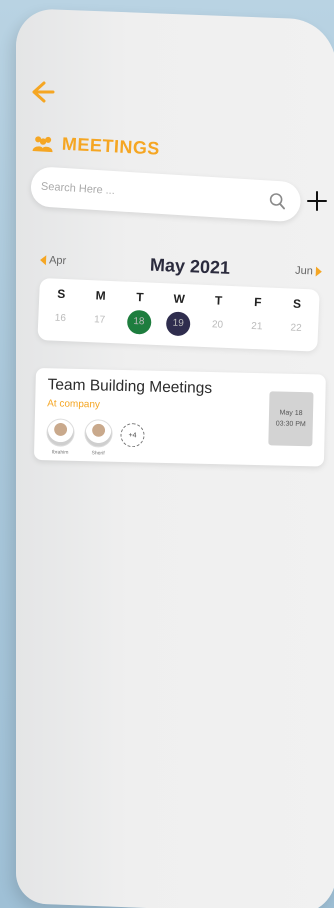 Image resolution: width=334 pixels, height=908 pixels. Describe the element at coordinates (100, 295) in the screenshot. I see `weekday-label: M` at that location.